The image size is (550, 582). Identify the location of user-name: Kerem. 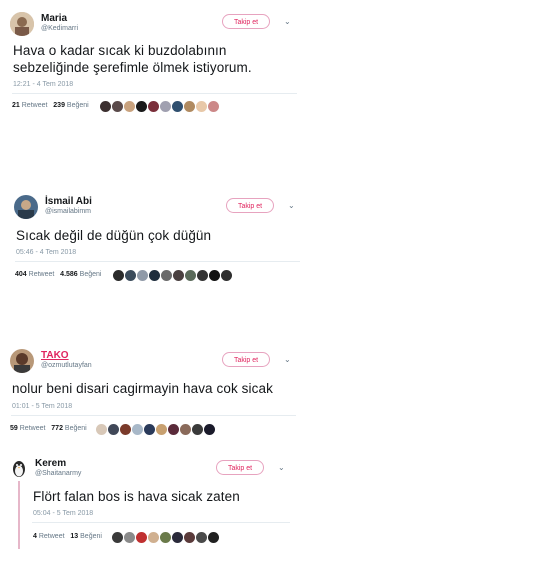
(50, 463).